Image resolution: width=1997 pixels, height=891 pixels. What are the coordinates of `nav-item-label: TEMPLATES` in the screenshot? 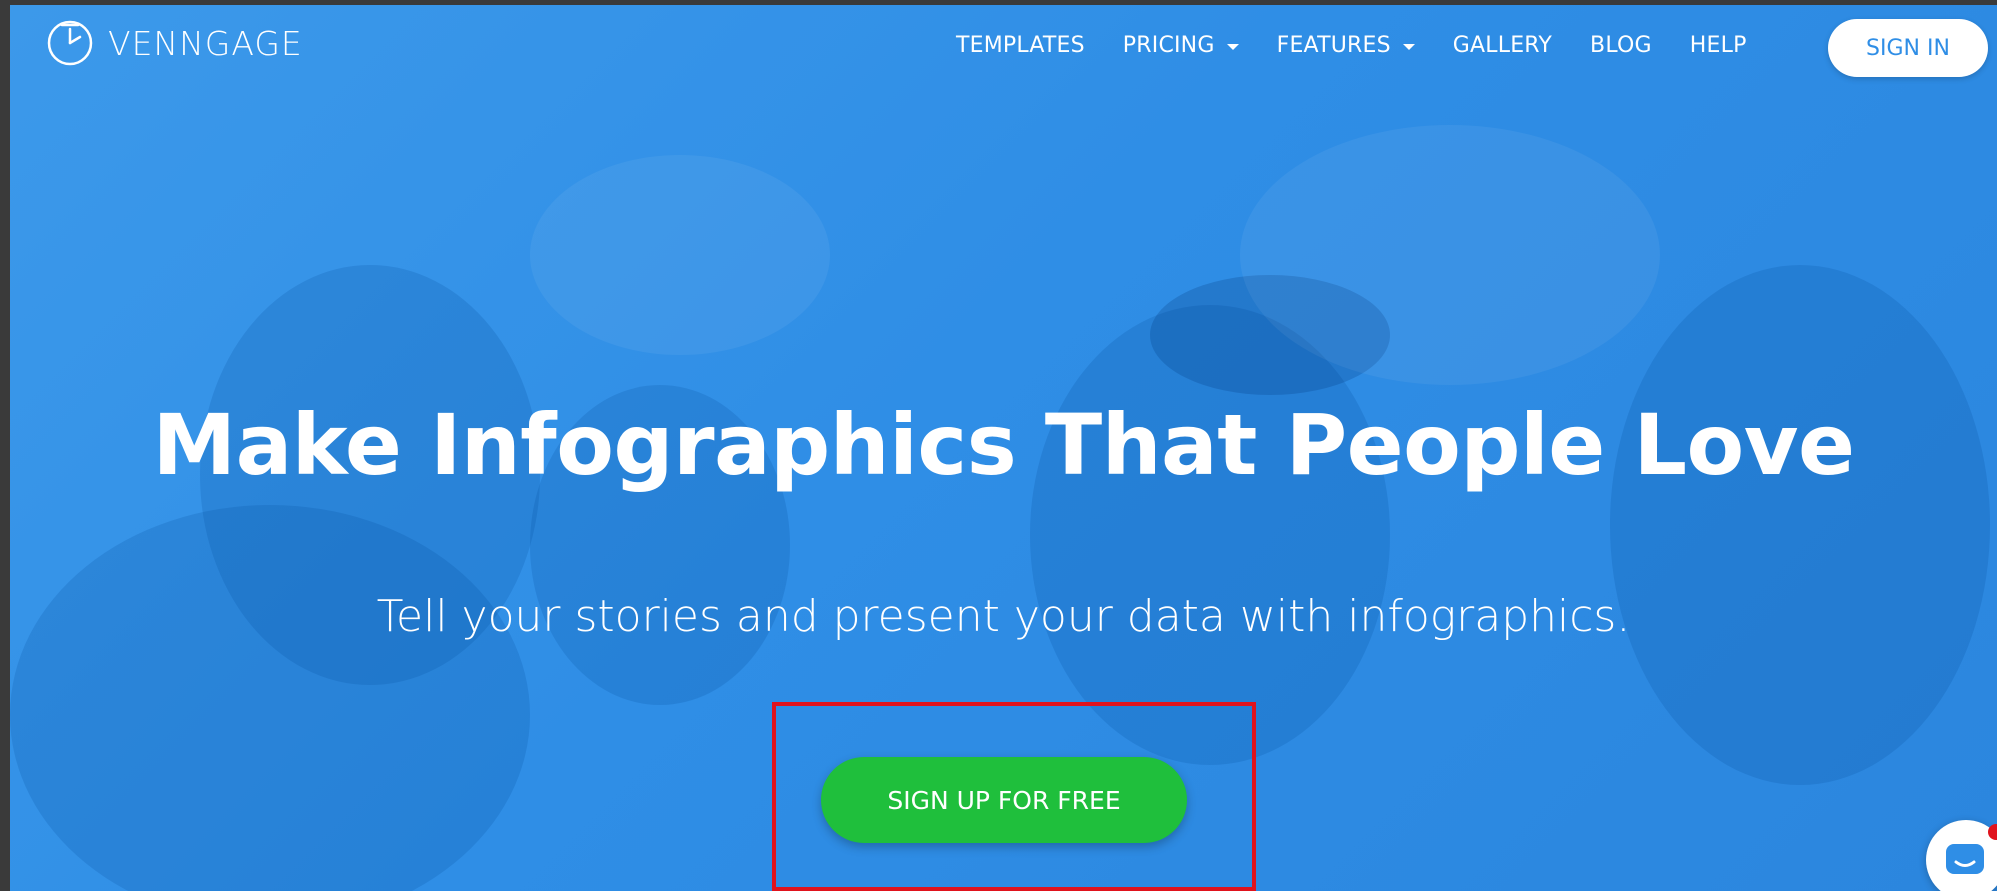 It's located at (1020, 45).